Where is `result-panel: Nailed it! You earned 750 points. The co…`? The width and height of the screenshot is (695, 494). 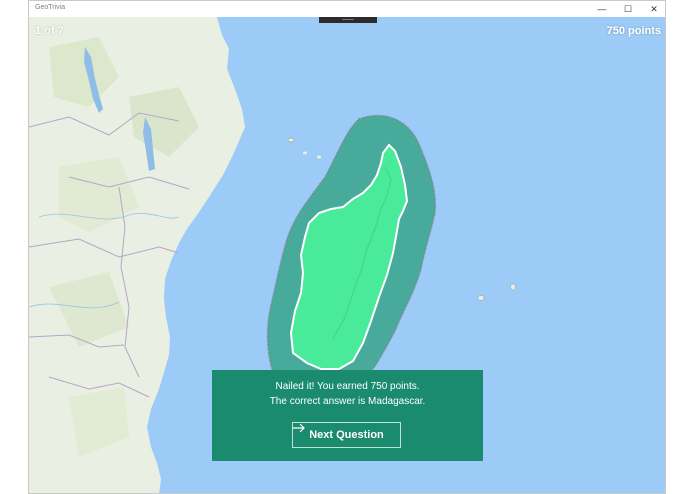 result-panel: Nailed it! You earned 750 points. The co… is located at coordinates (347, 415).